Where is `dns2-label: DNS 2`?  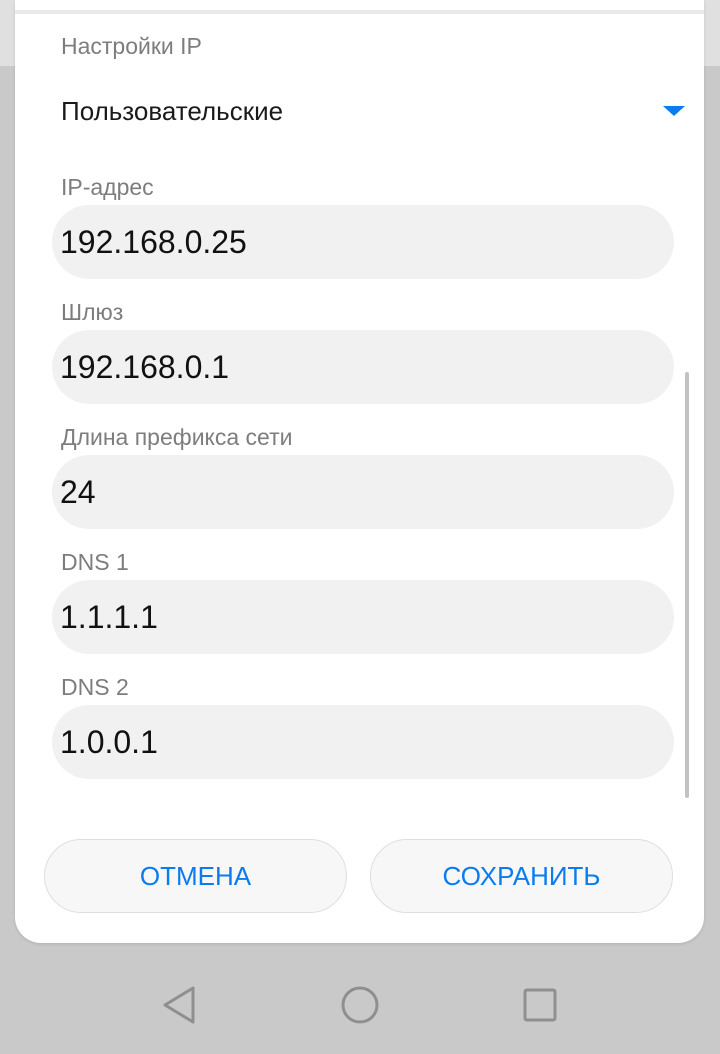 dns2-label: DNS 2 is located at coordinates (95, 687).